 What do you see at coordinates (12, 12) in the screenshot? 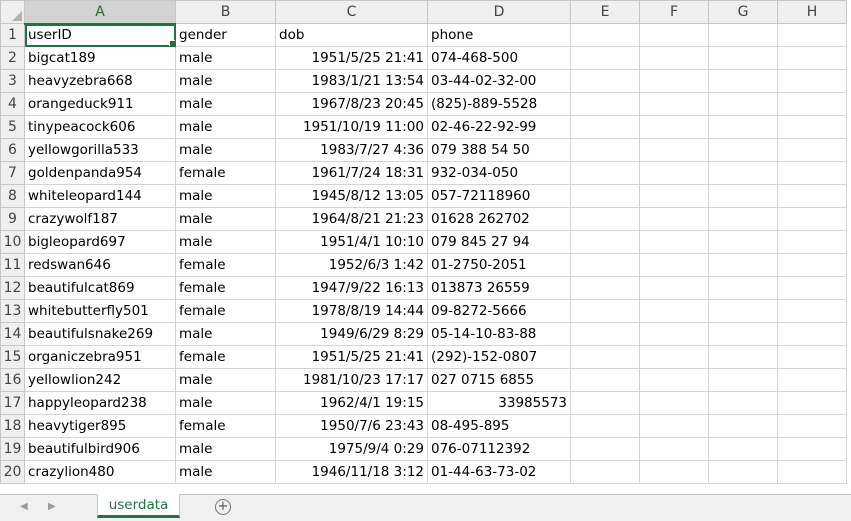
I see `select-all-corner` at bounding box center [12, 12].